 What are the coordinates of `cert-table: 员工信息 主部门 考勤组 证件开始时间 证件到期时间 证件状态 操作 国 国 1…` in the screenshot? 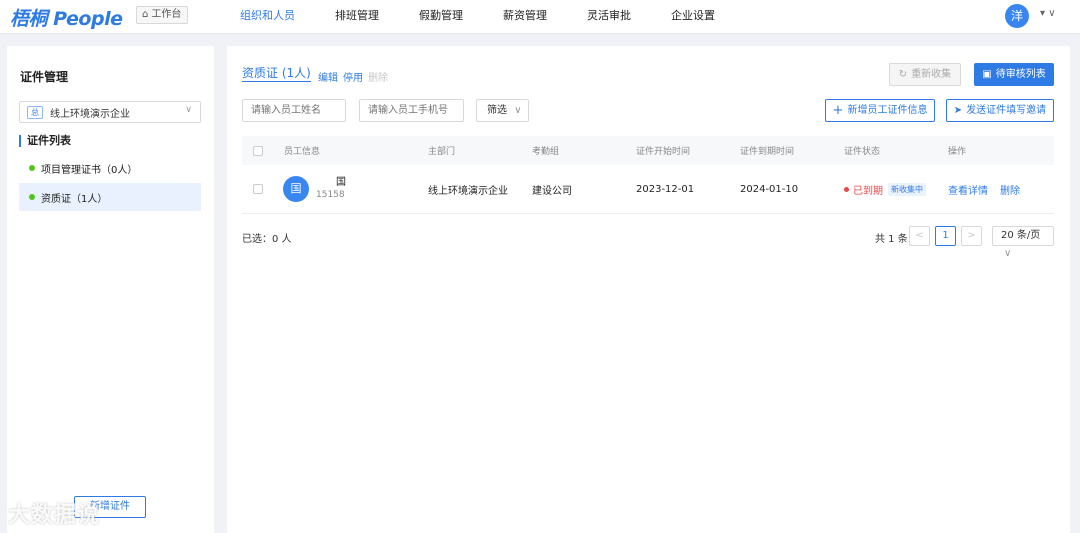 It's located at (648, 175).